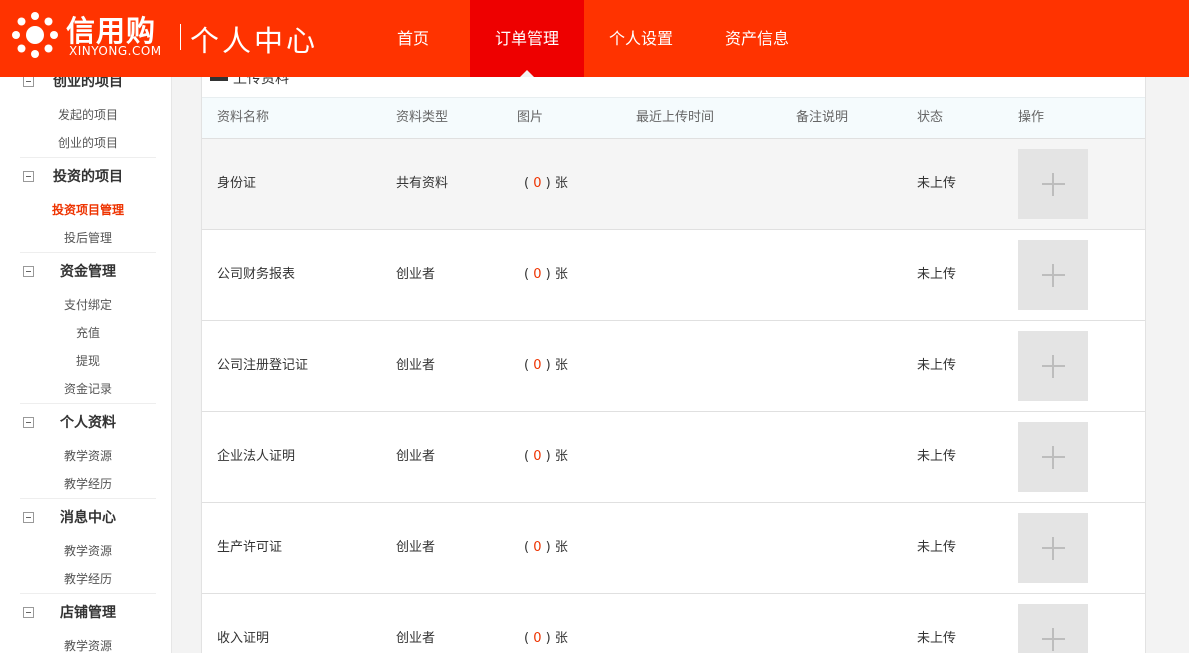  What do you see at coordinates (243, 117) in the screenshot?
I see `column-header: 资料名称` at bounding box center [243, 117].